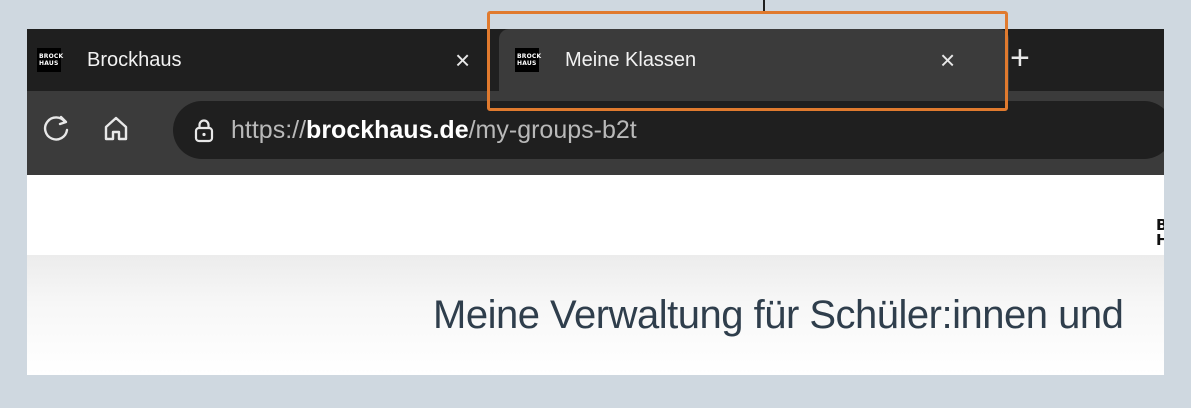 The width and height of the screenshot is (1191, 408). Describe the element at coordinates (747, 61) in the screenshot. I see `active-tab-highlight` at that location.